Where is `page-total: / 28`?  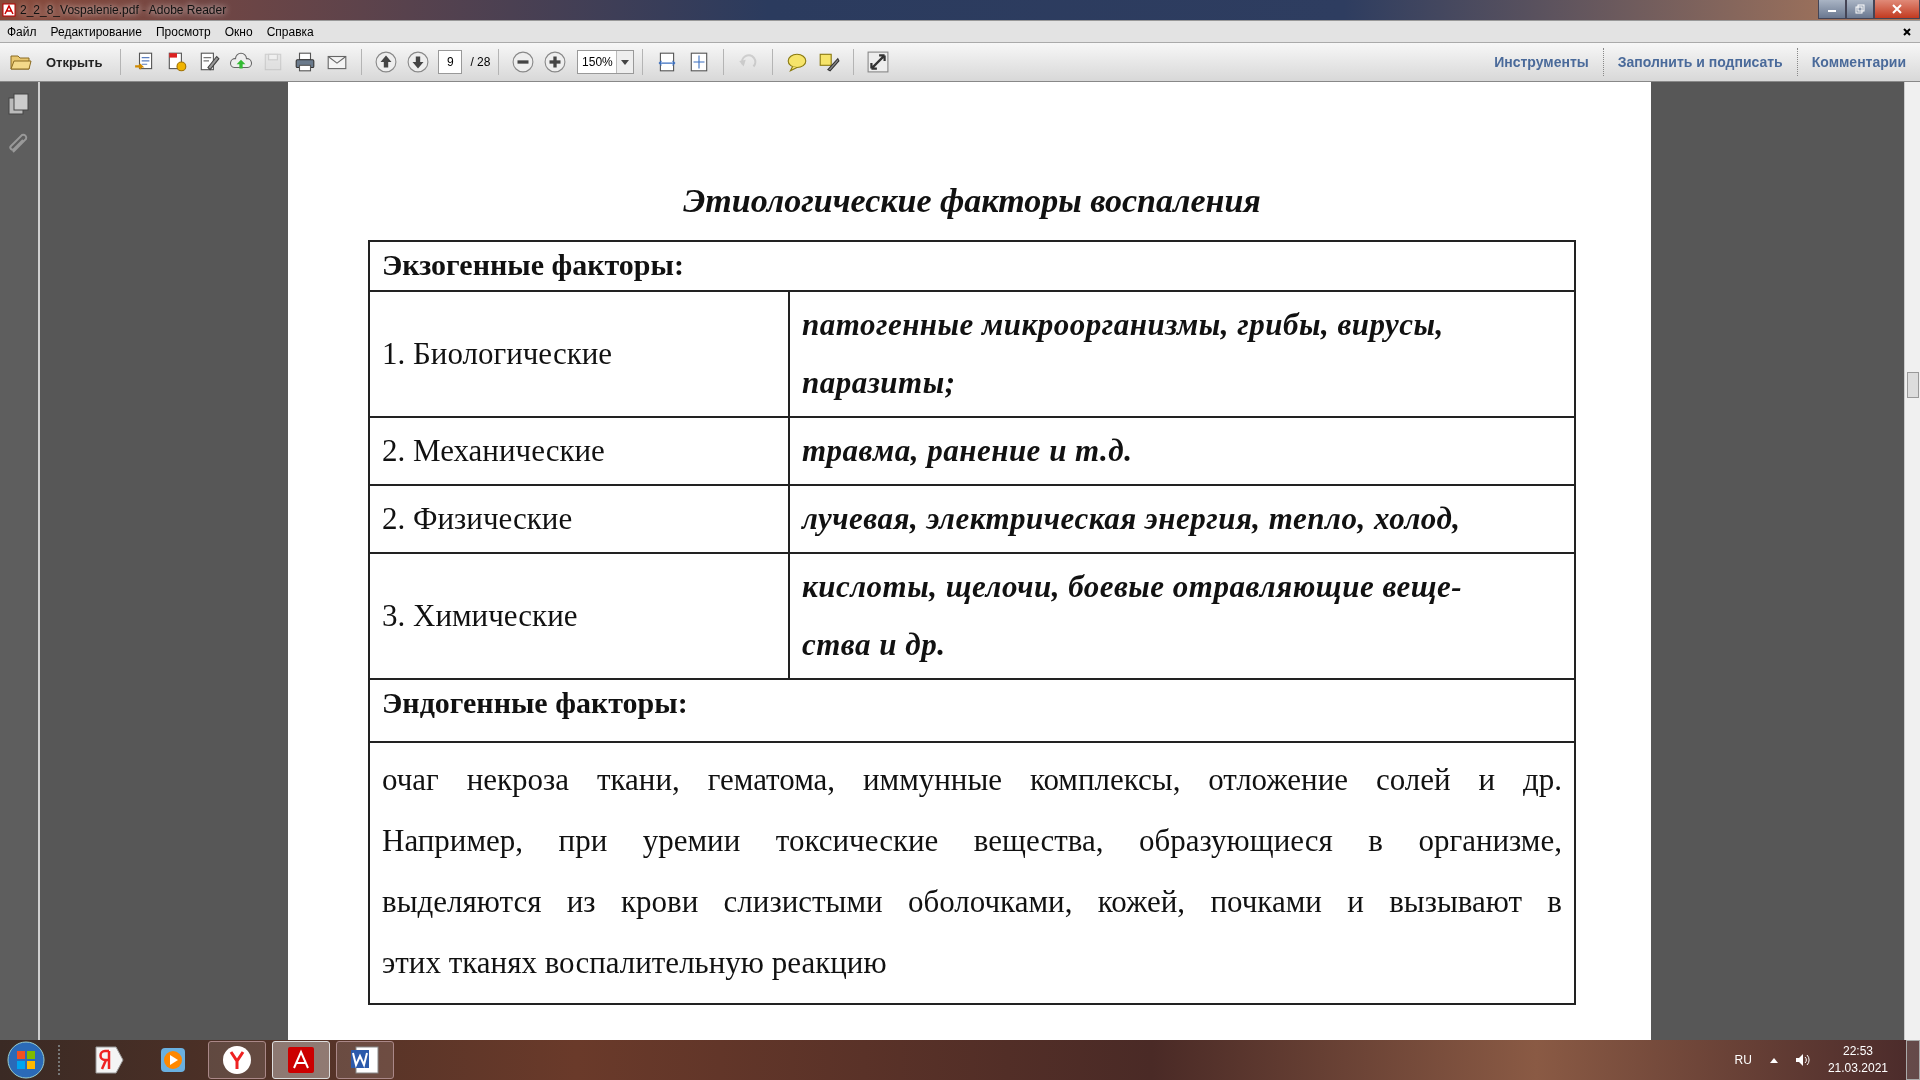 page-total: / 28 is located at coordinates (480, 62).